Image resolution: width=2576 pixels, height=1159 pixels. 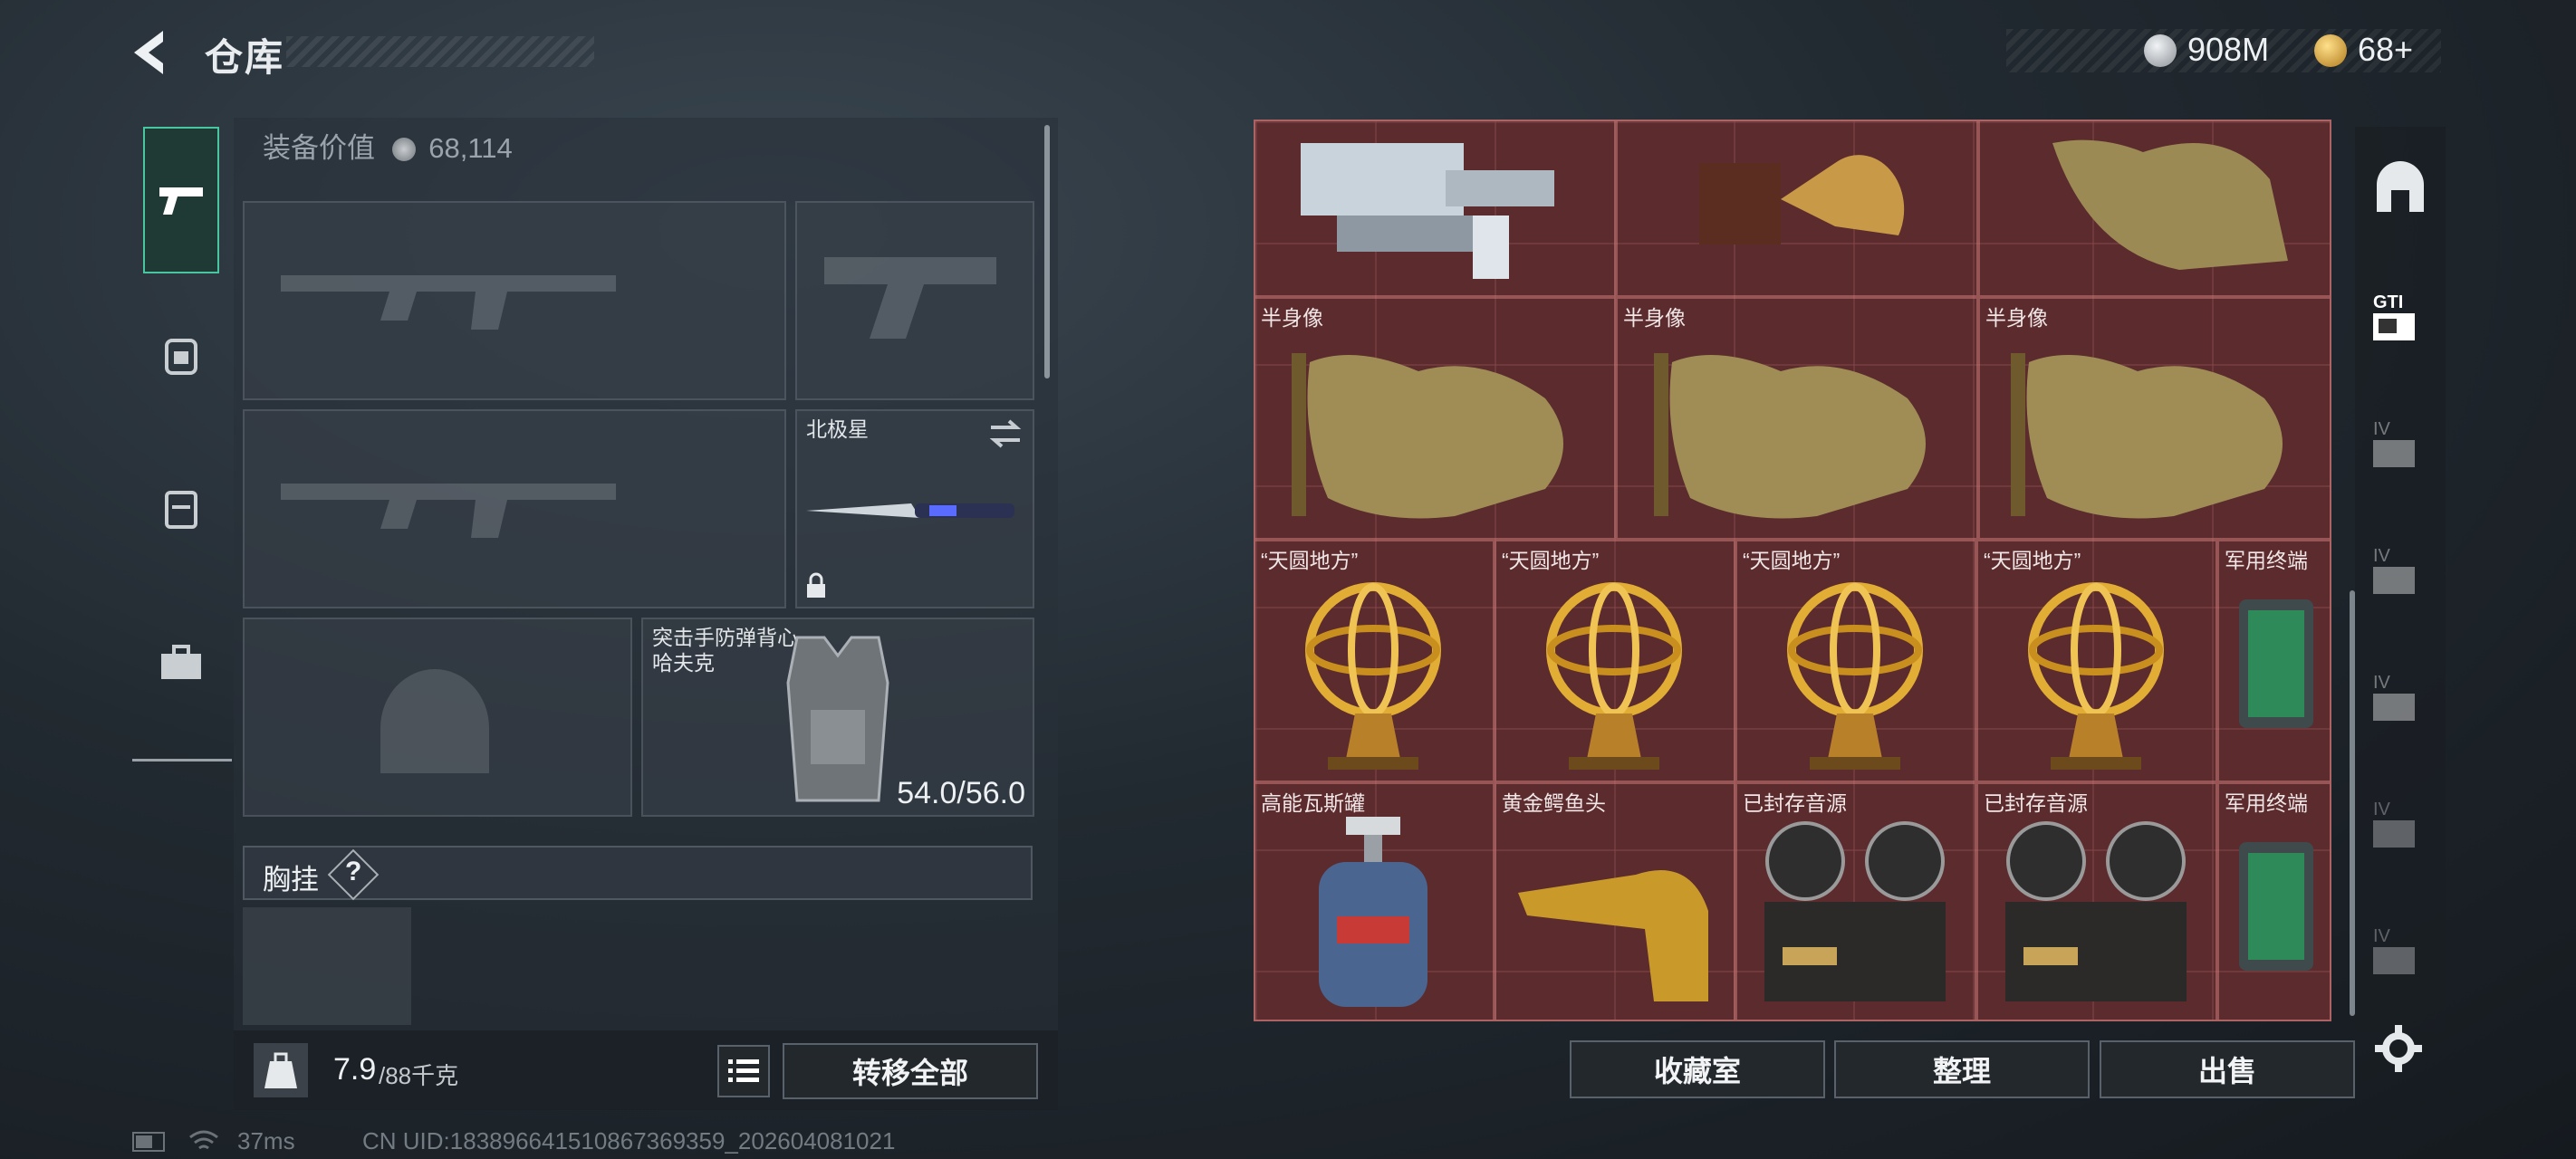 What do you see at coordinates (646, 1070) in the screenshot?
I see `equipment-footer: 7.9 /88千克 转移全部` at bounding box center [646, 1070].